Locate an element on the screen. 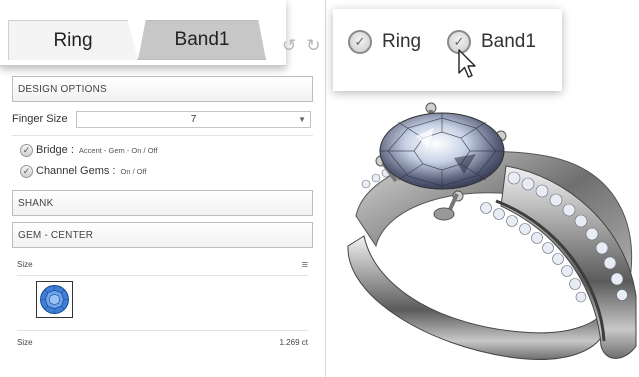  tab-strip: Ring Band1 is located at coordinates (143, 33).